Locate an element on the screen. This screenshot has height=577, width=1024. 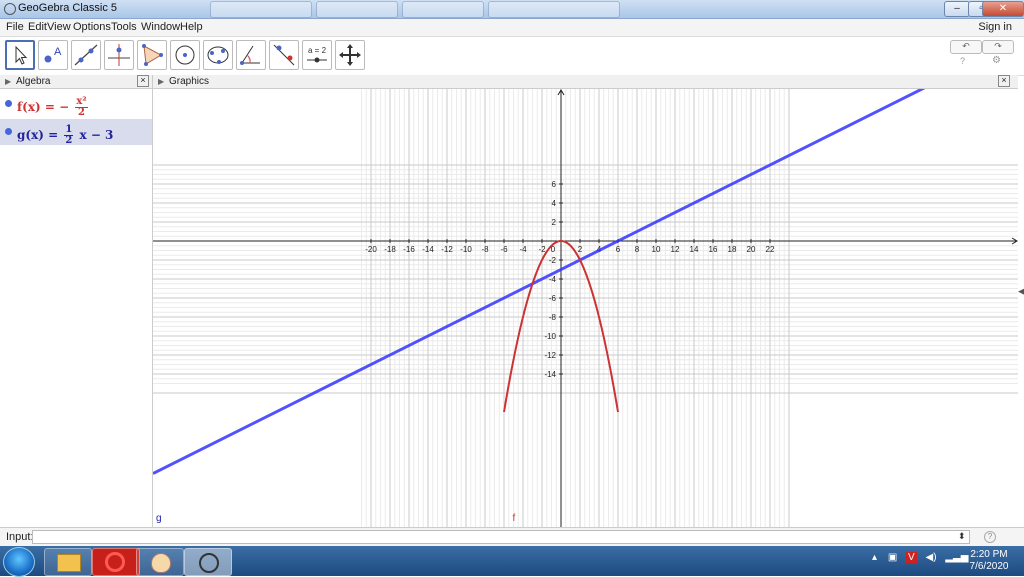
g-rest: x − 3 is located at coordinates (96, 135).